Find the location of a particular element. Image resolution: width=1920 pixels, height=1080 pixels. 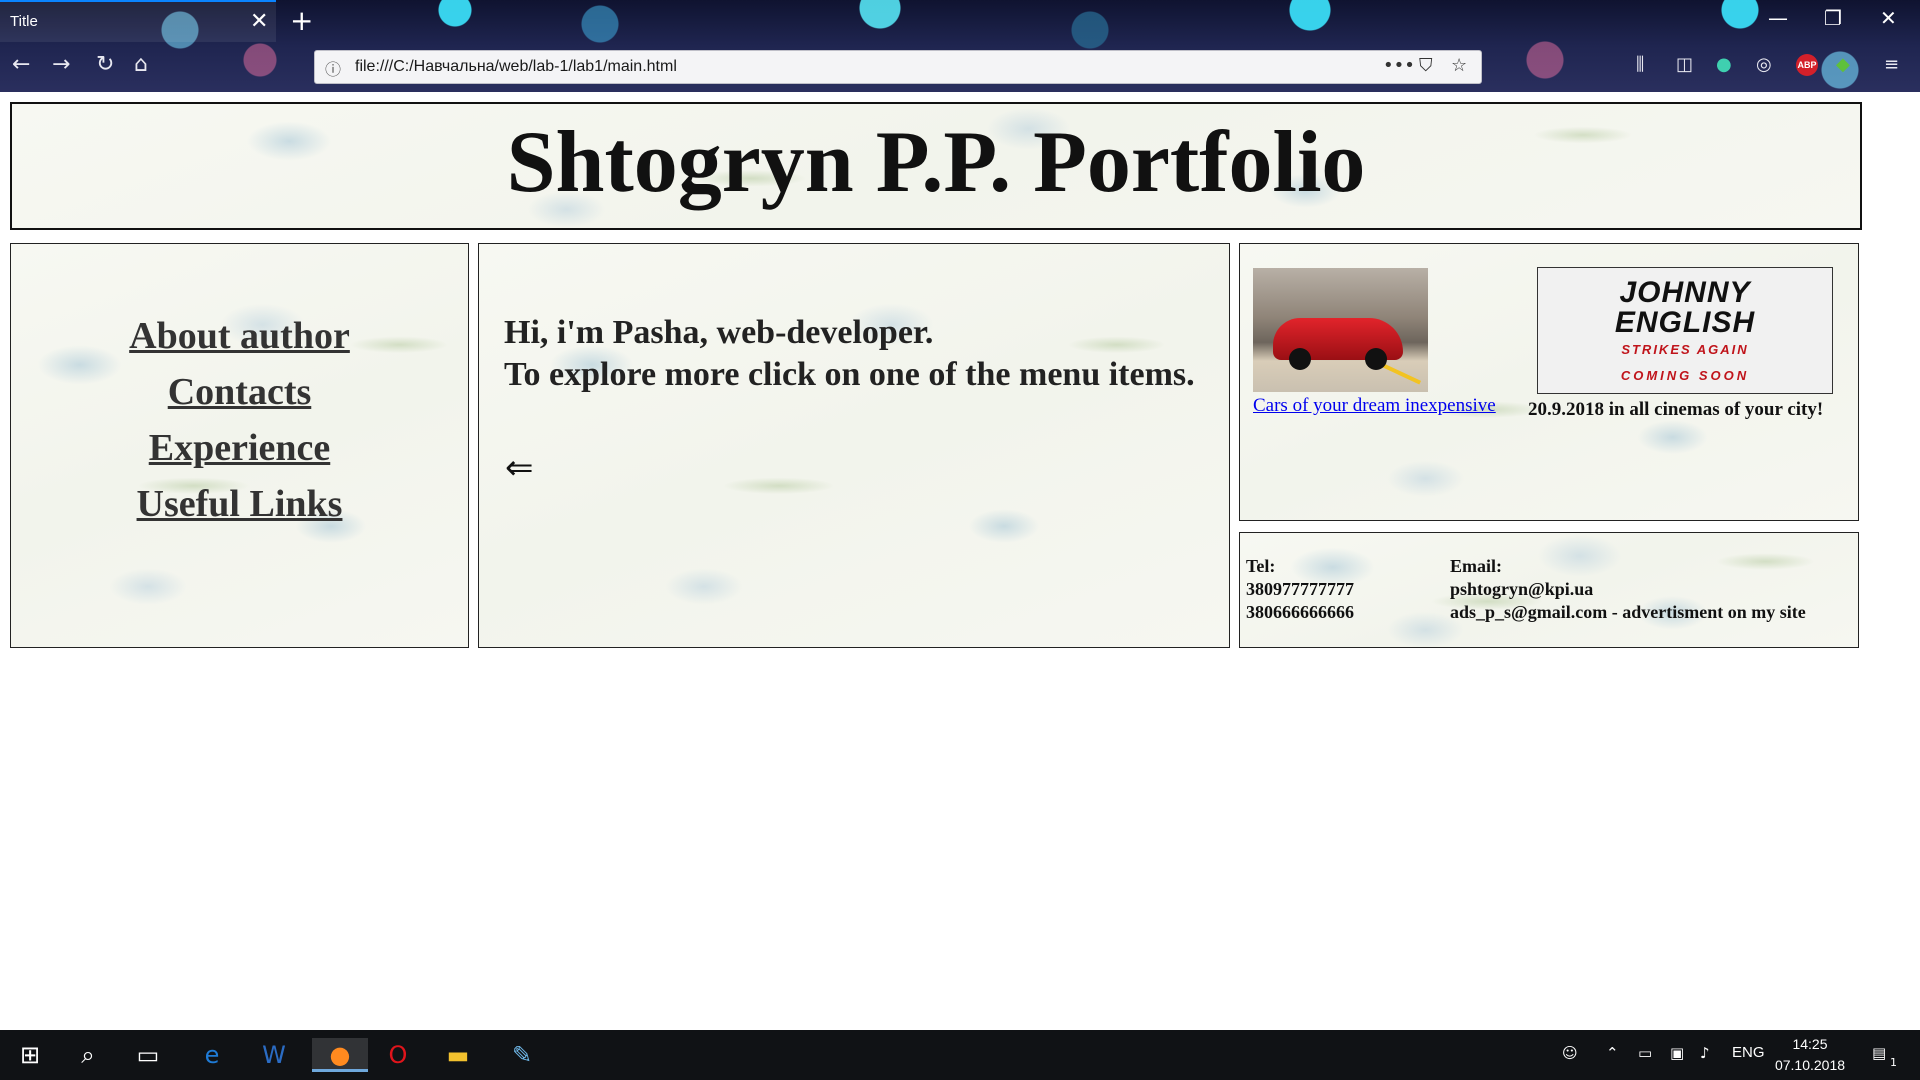

movie-poster-title: JOHNNY ENGLISH is located at coordinates (1685, 308).